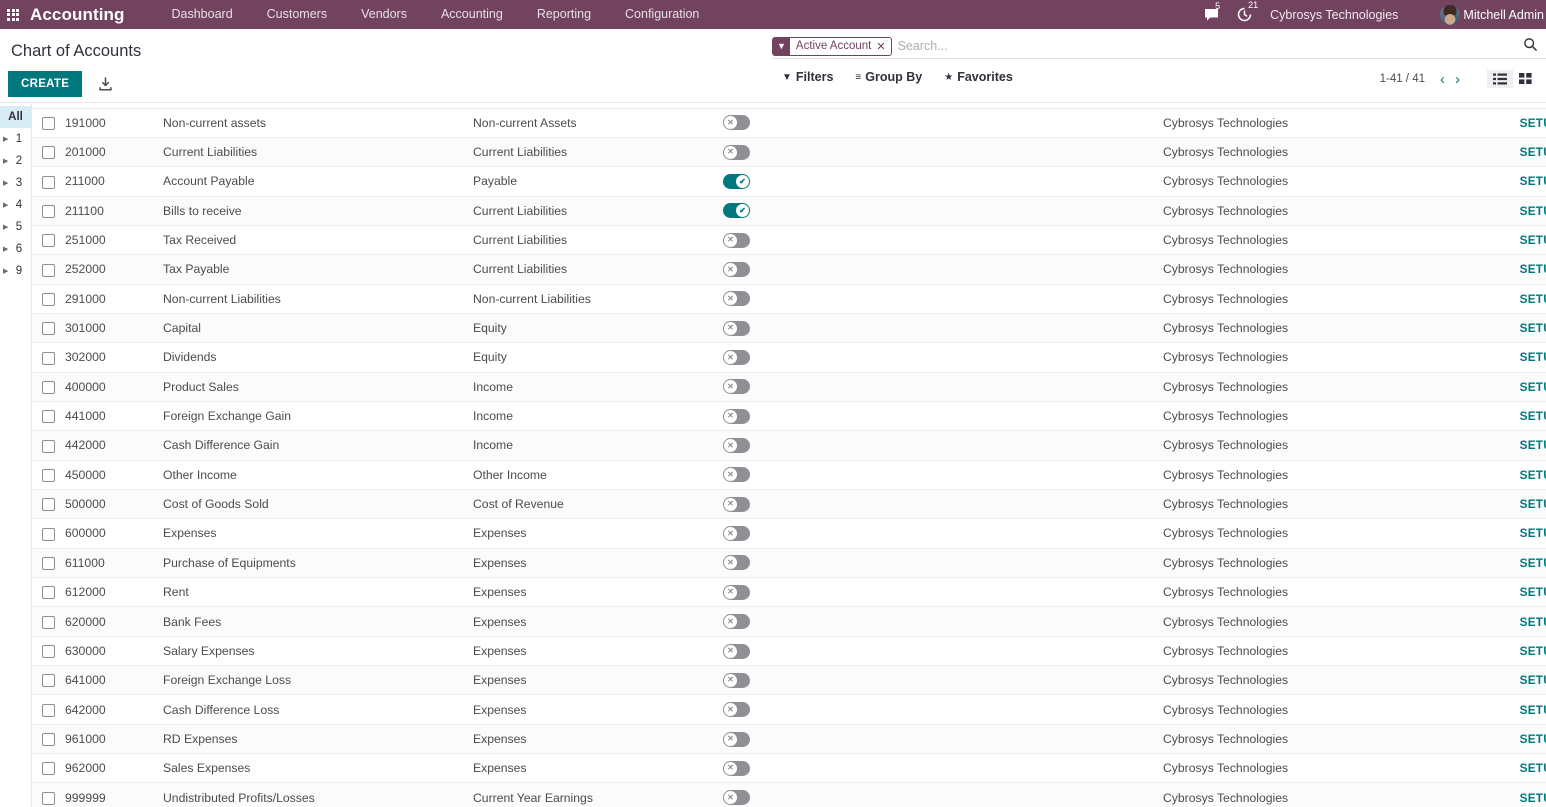 The image size is (1546, 807). I want to click on close-x-icon: ✕, so click(882, 46).